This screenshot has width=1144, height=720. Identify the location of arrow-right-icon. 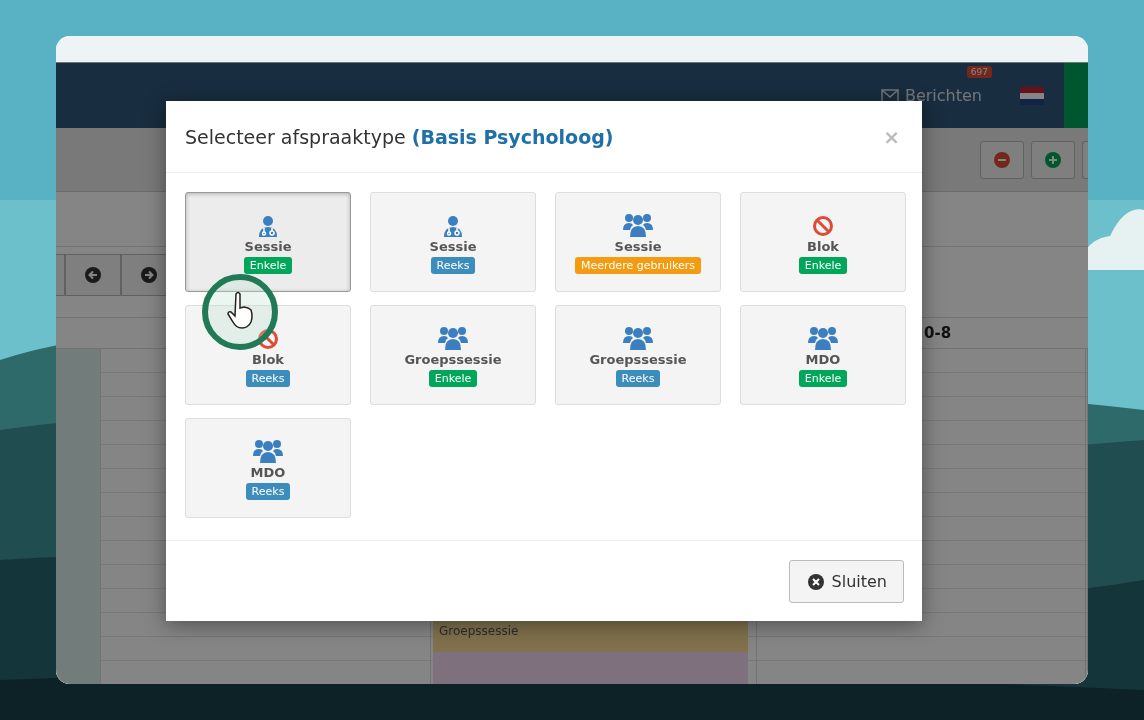
(149, 275).